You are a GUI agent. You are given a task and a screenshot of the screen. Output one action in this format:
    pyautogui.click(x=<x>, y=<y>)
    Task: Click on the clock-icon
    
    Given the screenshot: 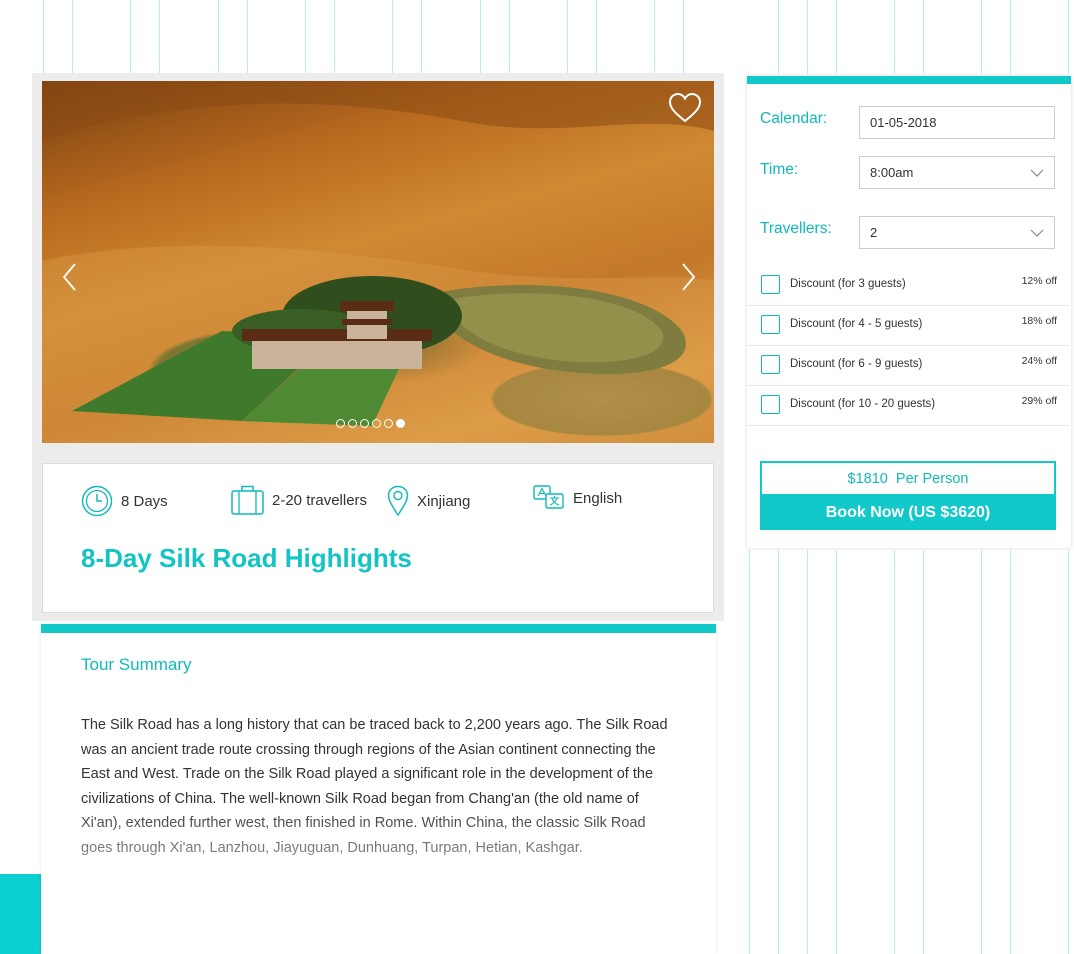 What is the action you would take?
    pyautogui.click(x=97, y=501)
    